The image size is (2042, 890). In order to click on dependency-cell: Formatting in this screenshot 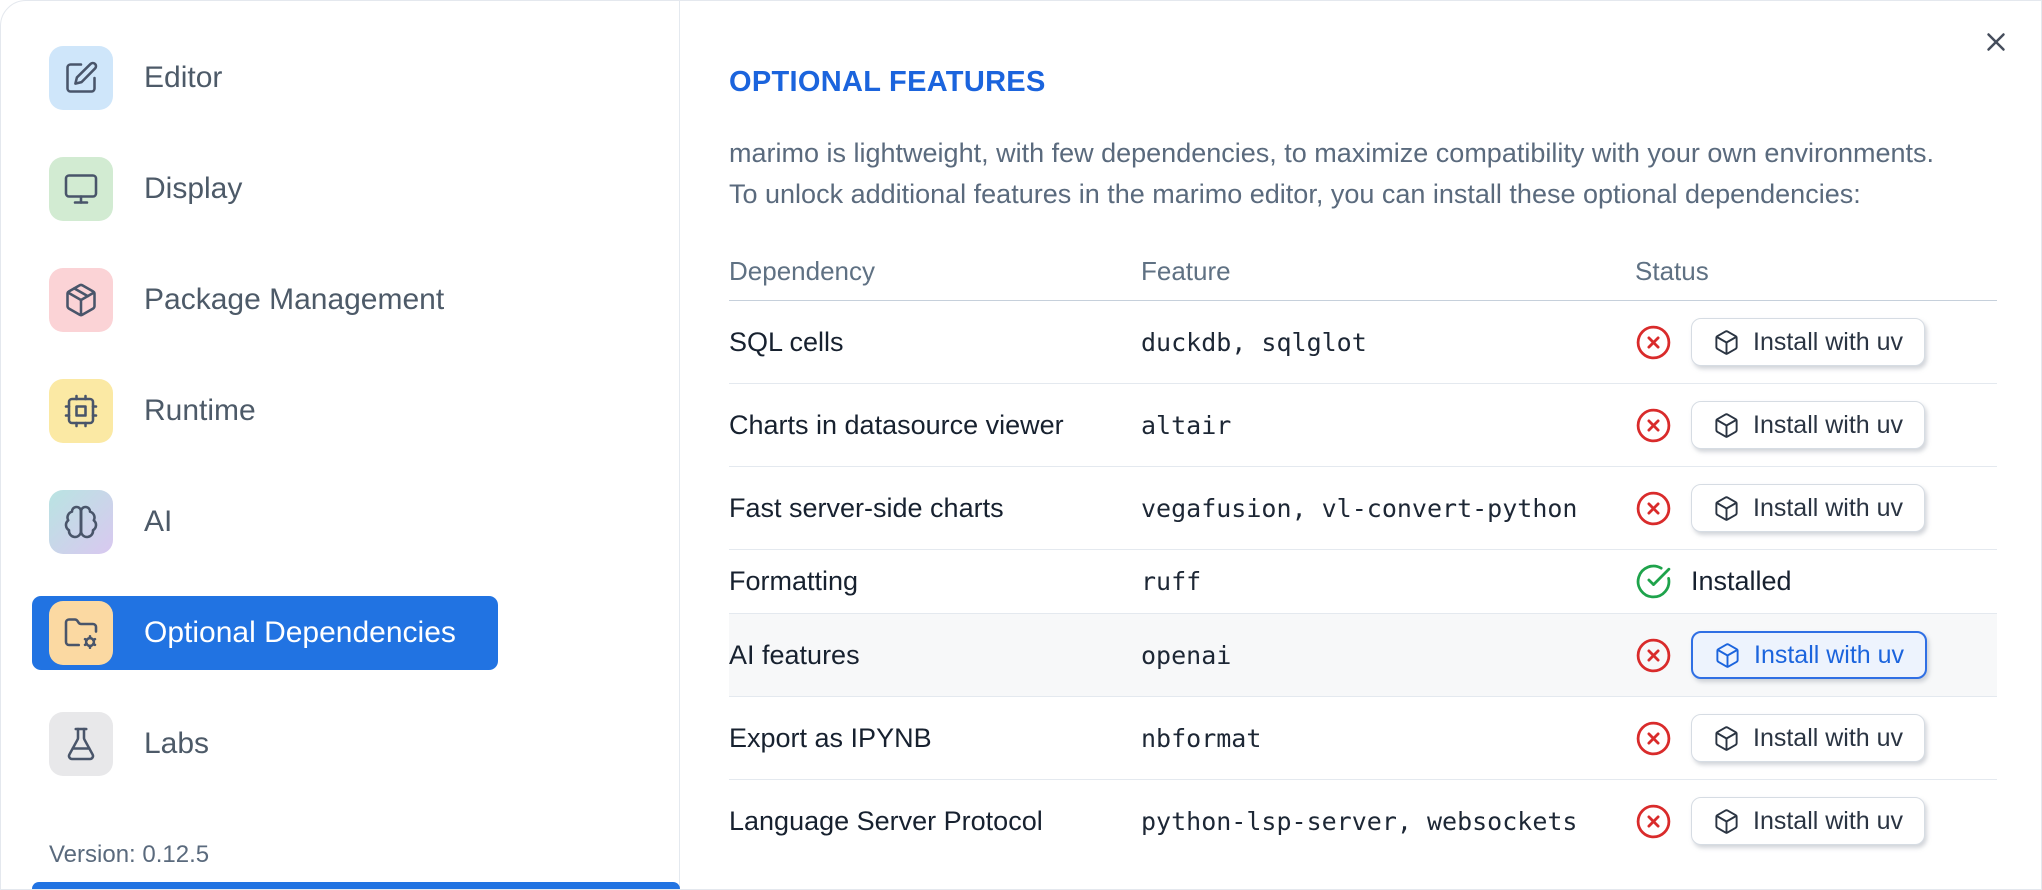, I will do `click(794, 581)`.